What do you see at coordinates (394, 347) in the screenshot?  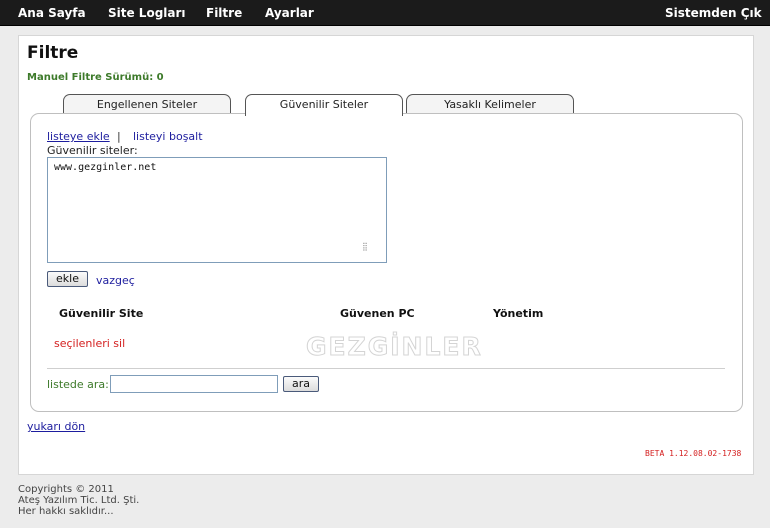 I see `watermark-logo: GEZGİNLER` at bounding box center [394, 347].